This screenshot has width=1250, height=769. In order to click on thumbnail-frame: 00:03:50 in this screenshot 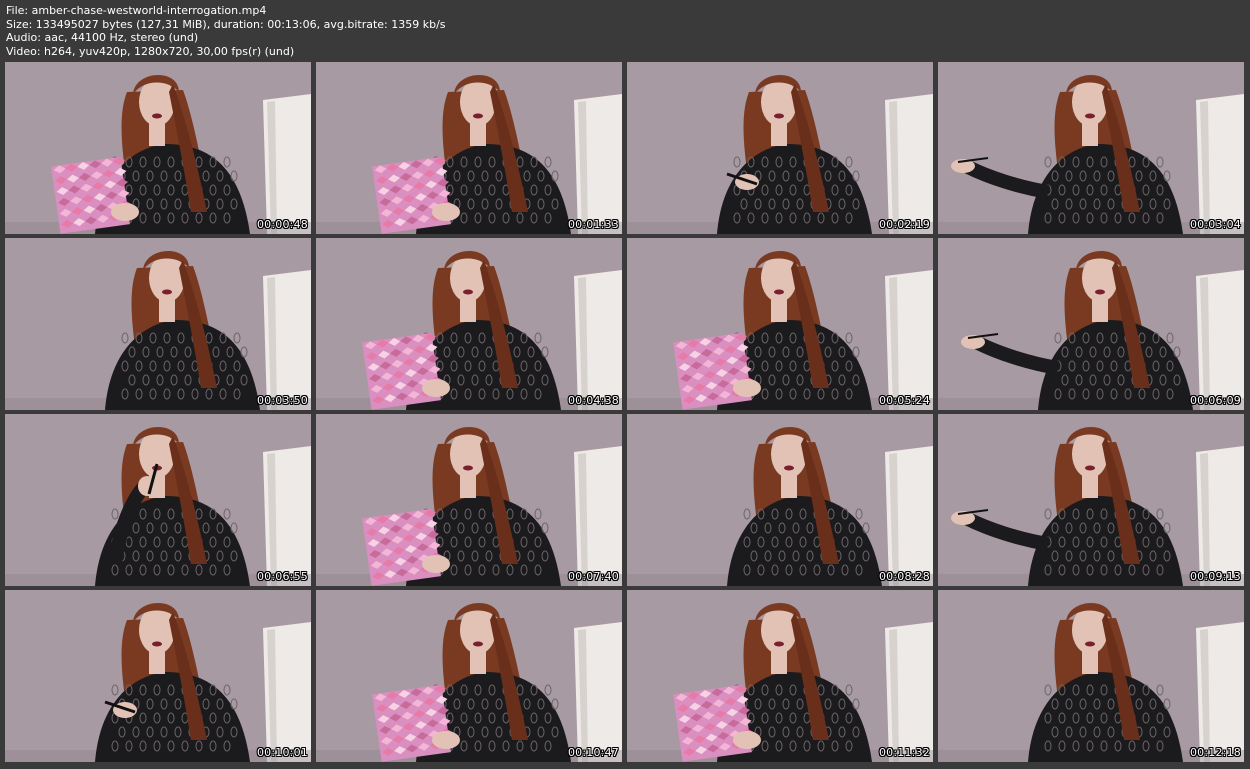, I will do `click(158, 324)`.